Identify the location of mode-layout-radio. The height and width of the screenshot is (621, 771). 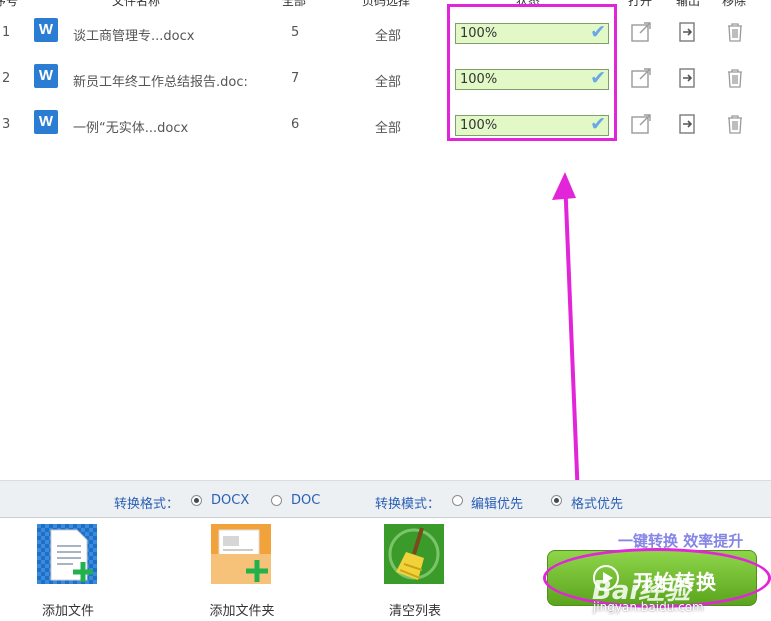
(556, 500).